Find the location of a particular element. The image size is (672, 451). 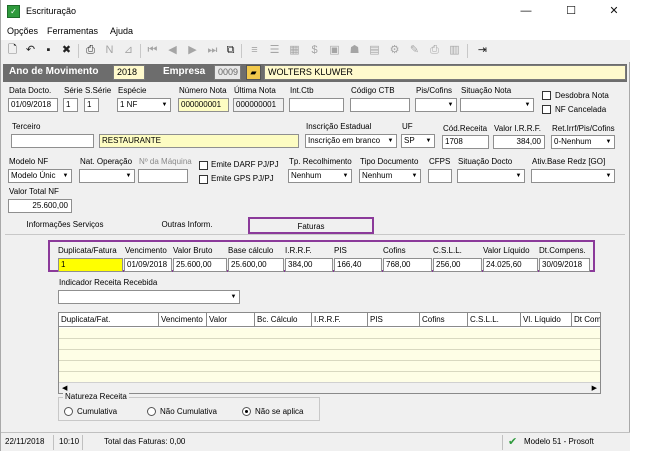

modelo-nf-select: Modelo Únic ▼ is located at coordinates (40, 176).